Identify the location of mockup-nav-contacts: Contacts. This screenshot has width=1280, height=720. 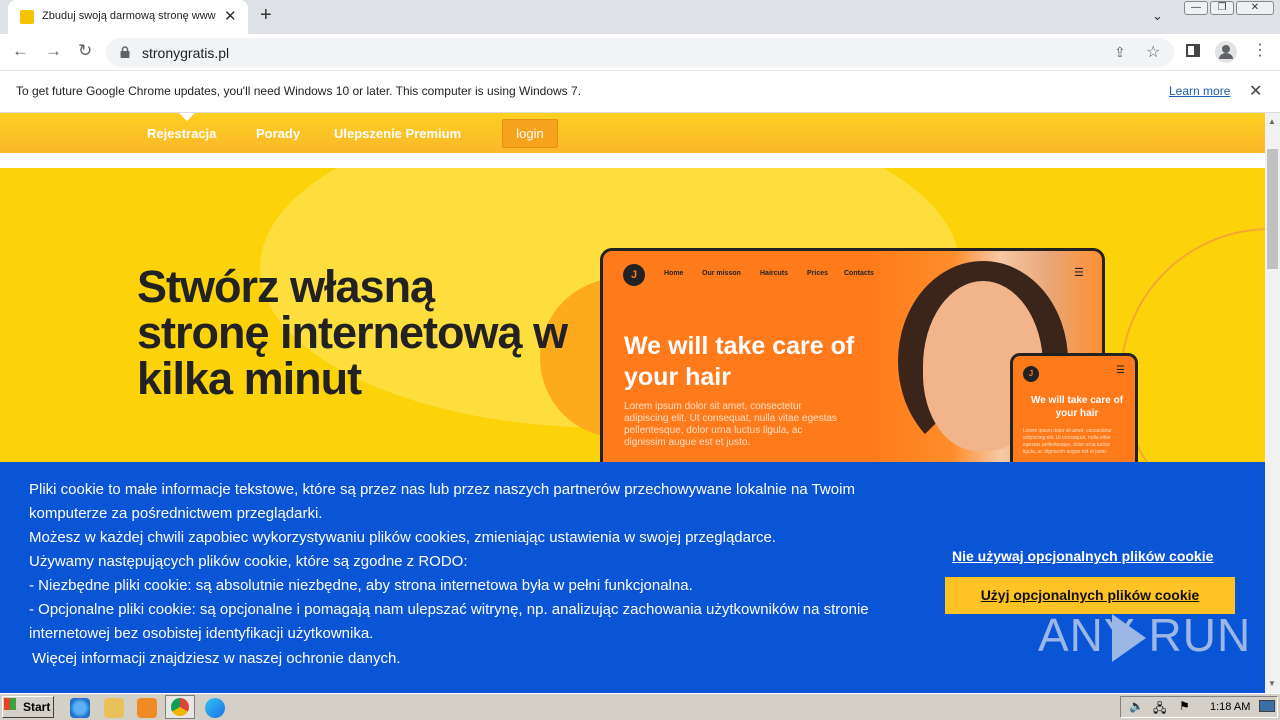
(859, 273).